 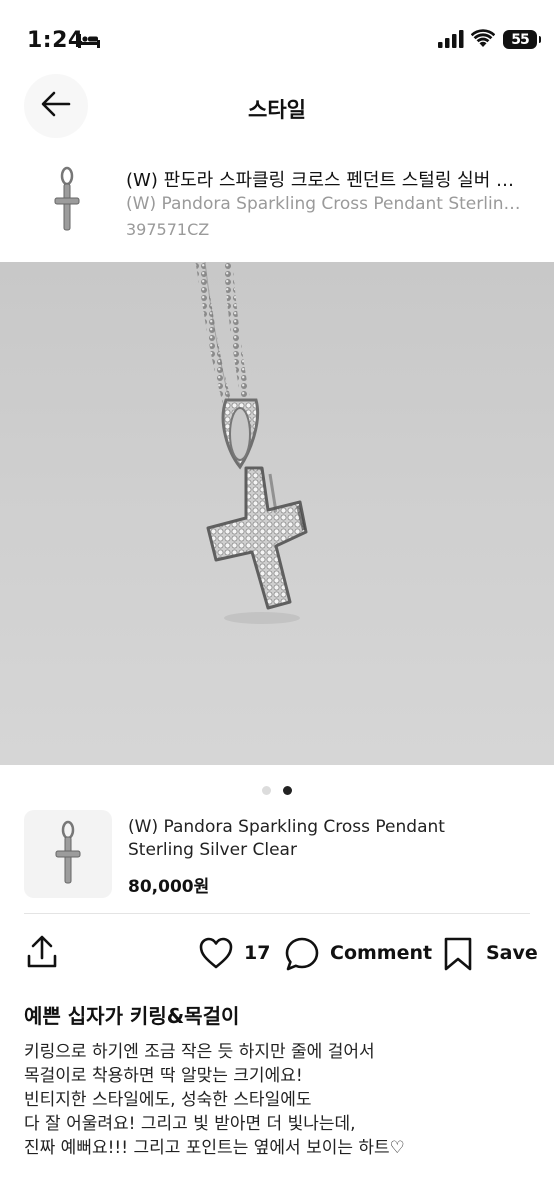 What do you see at coordinates (522, 39) in the screenshot?
I see `battery-indicator: 55` at bounding box center [522, 39].